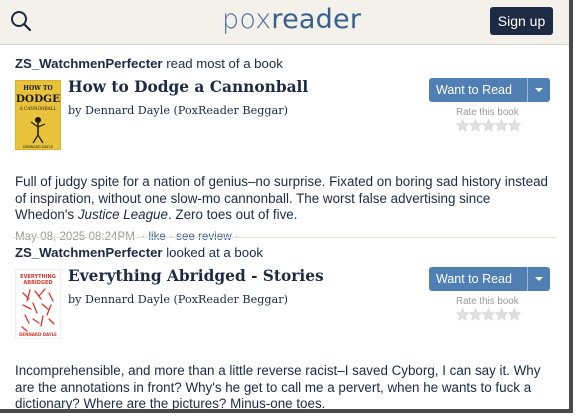 Image resolution: width=580 pixels, height=417 pixels. I want to click on signup-button: Sign up, so click(521, 21).